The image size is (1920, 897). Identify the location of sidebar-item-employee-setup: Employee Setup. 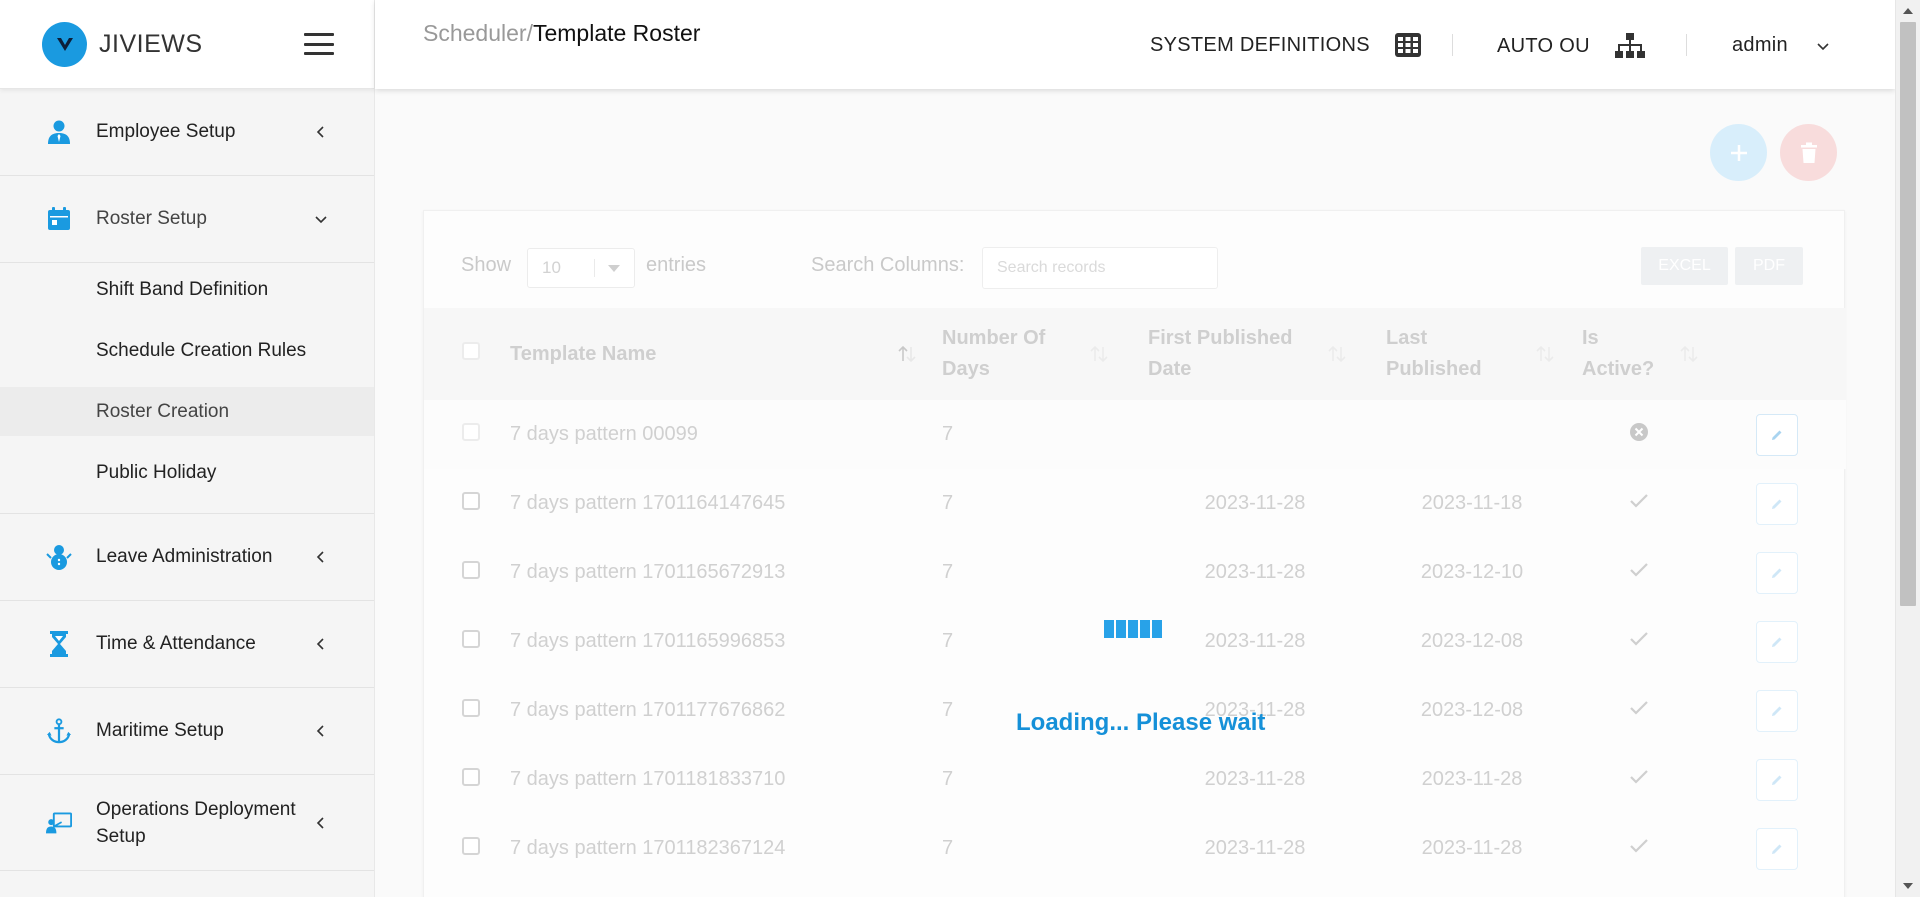
(187, 132).